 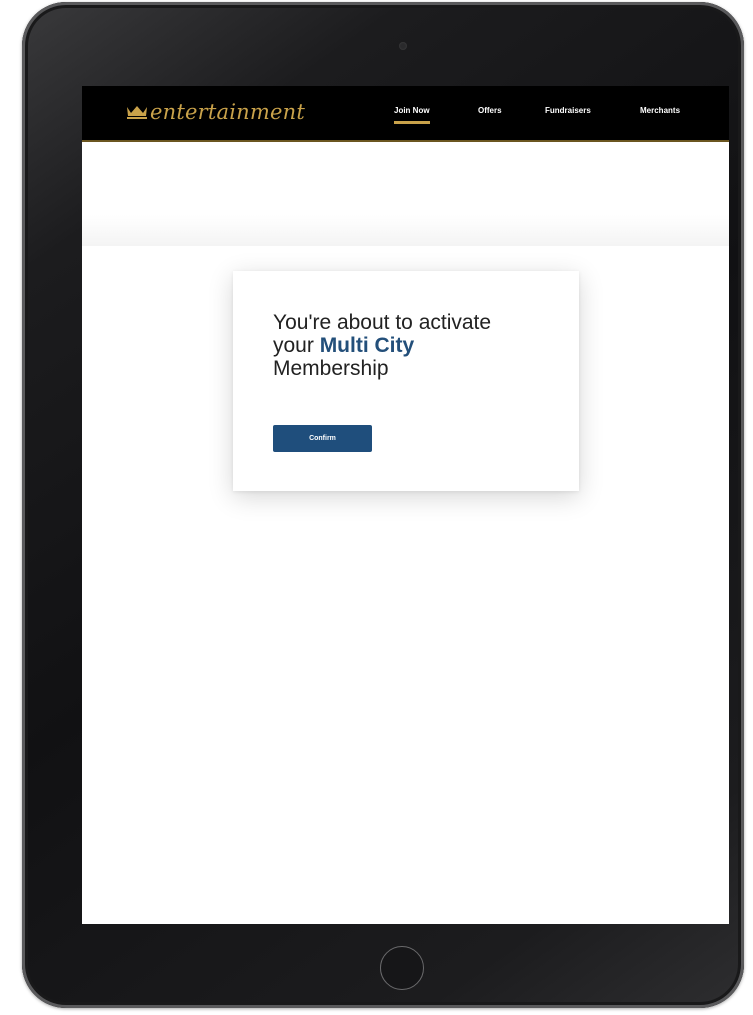 I want to click on nav-offers: Offers, so click(x=490, y=110).